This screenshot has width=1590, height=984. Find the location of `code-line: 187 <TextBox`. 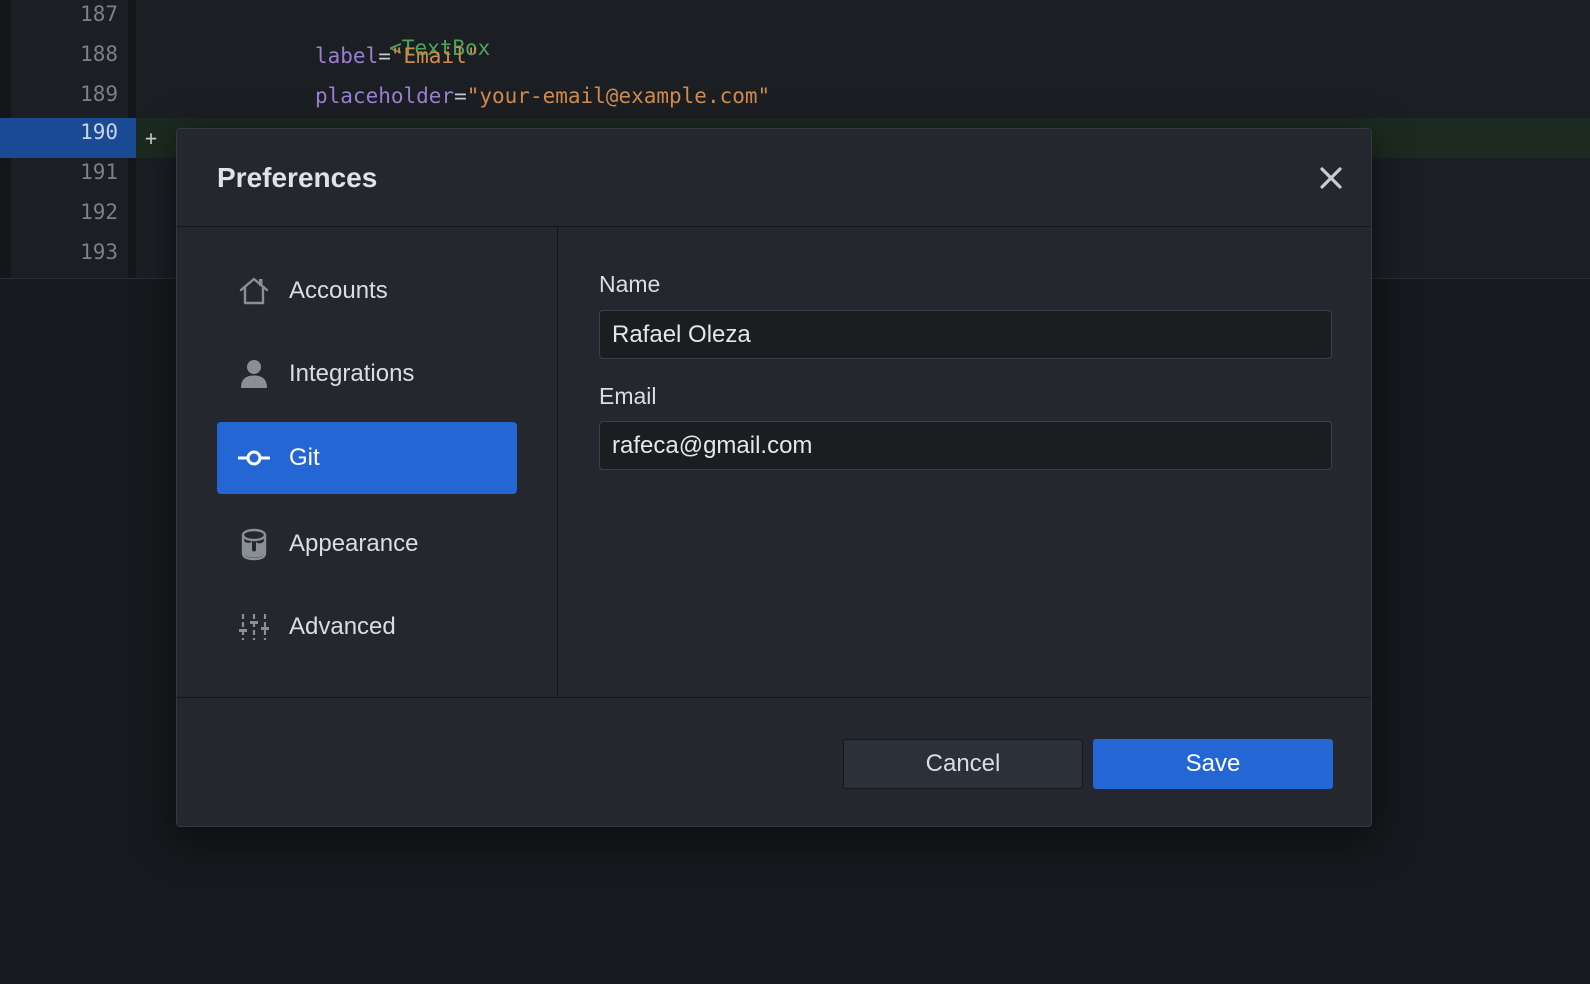

code-line: 187 <TextBox is located at coordinates (795, 30).